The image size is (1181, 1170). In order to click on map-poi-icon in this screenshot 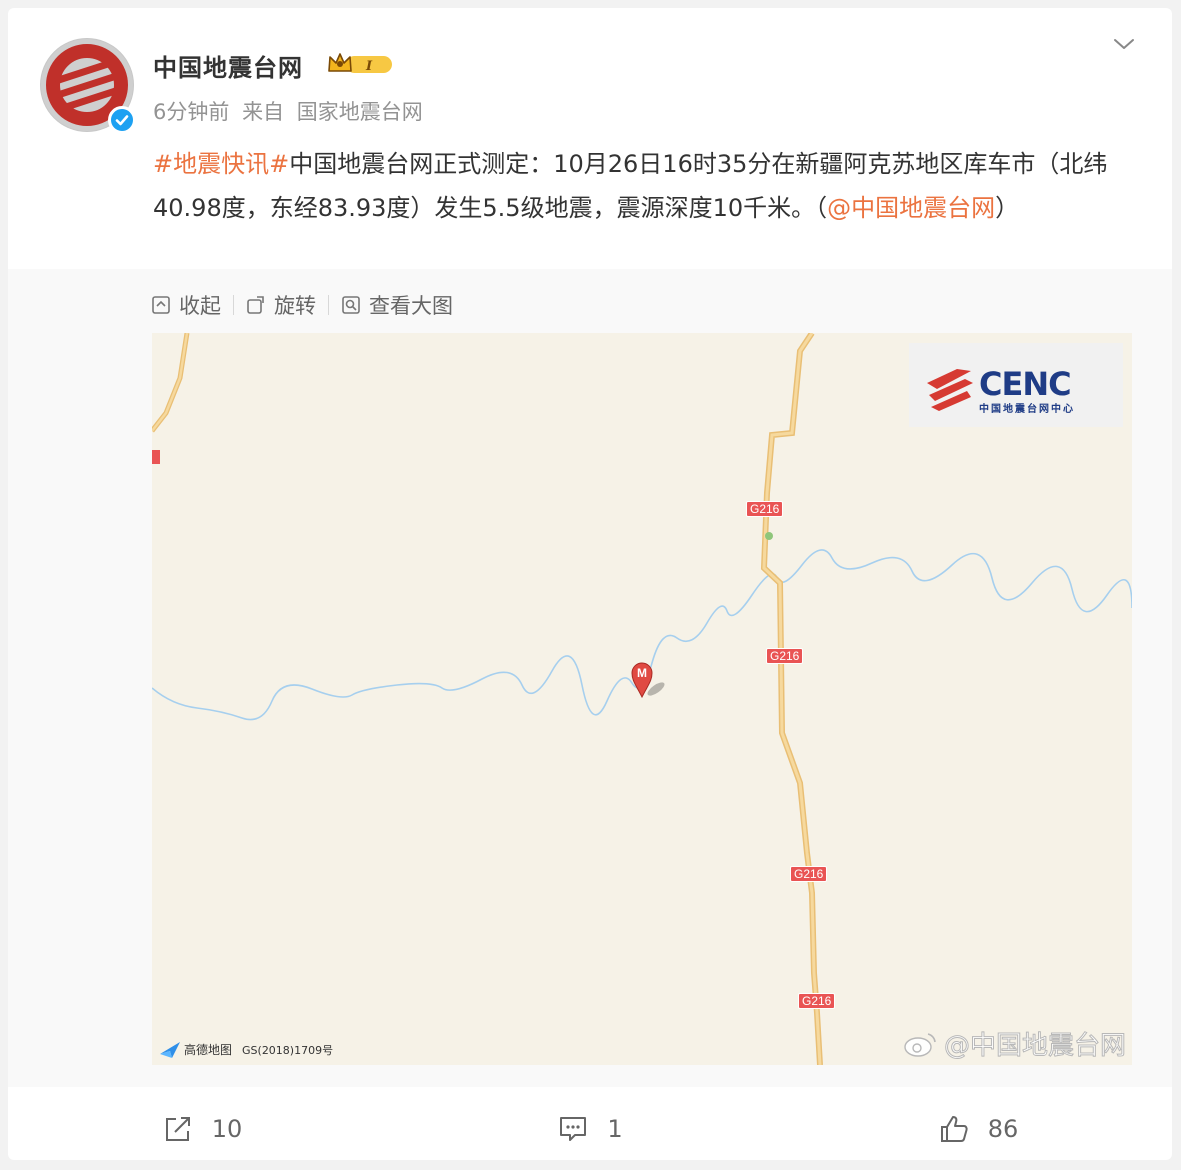, I will do `click(769, 536)`.